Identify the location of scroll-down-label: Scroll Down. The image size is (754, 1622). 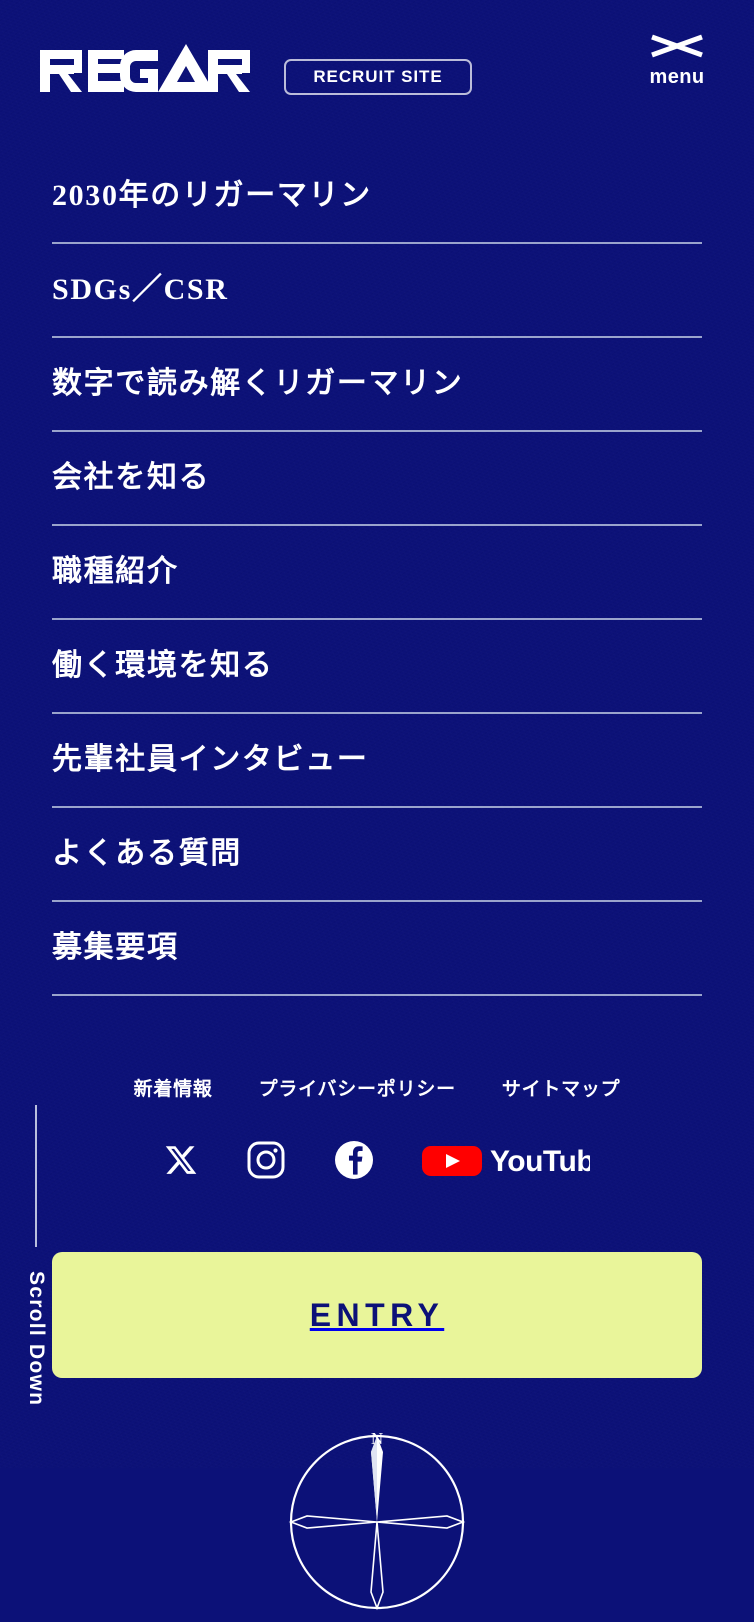
(36, 1339).